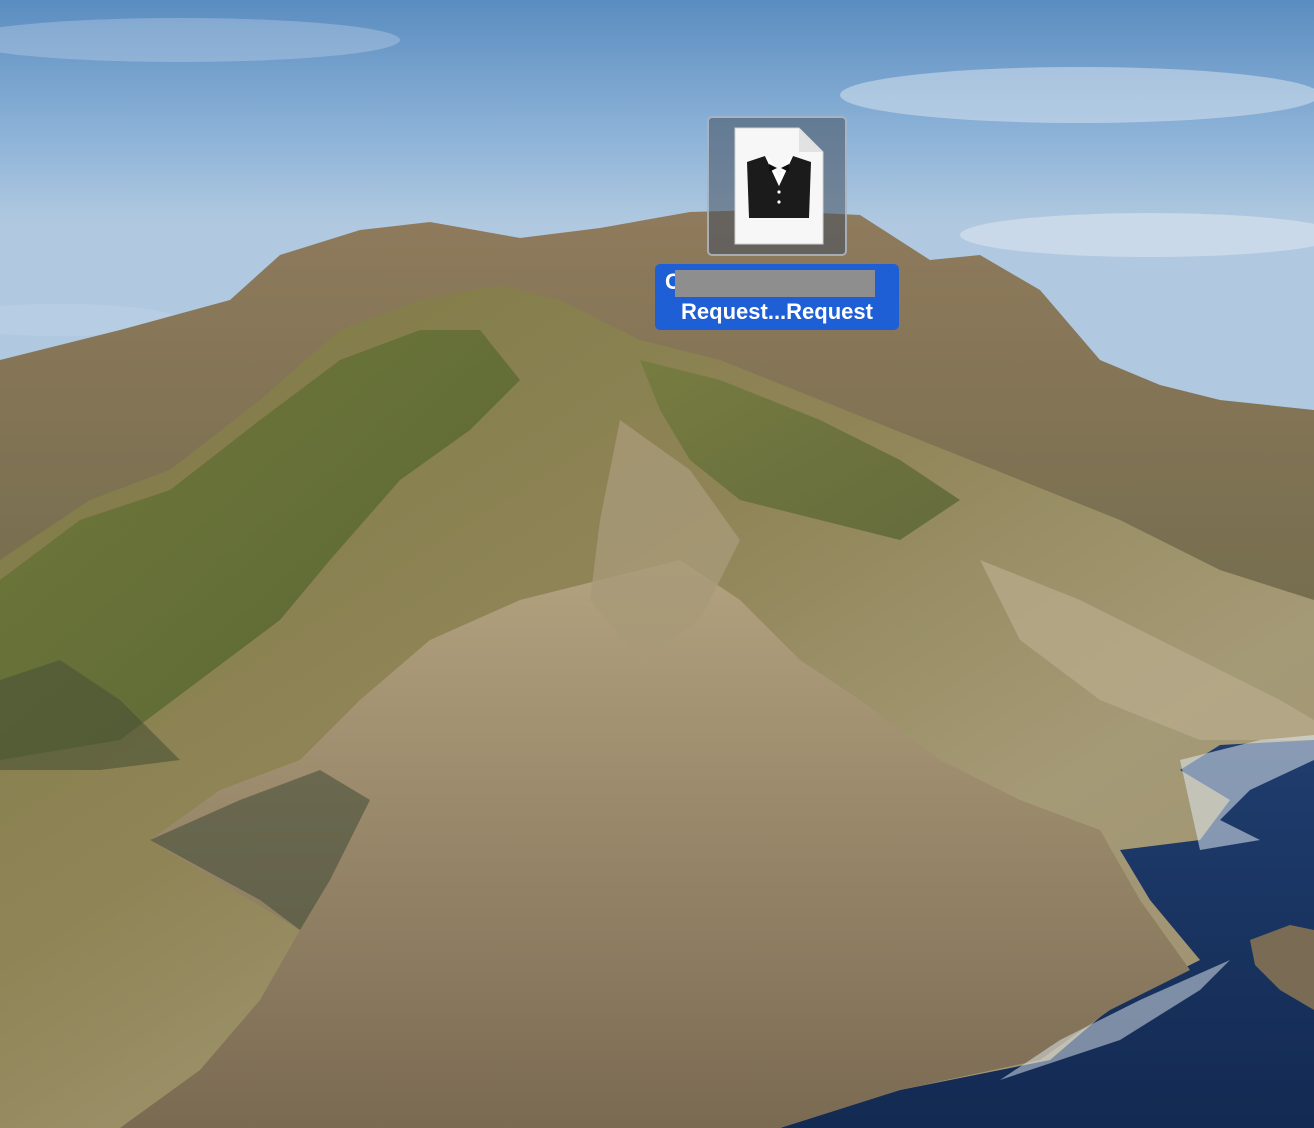  I want to click on file-name-line2: Request...Request, so click(777, 311).